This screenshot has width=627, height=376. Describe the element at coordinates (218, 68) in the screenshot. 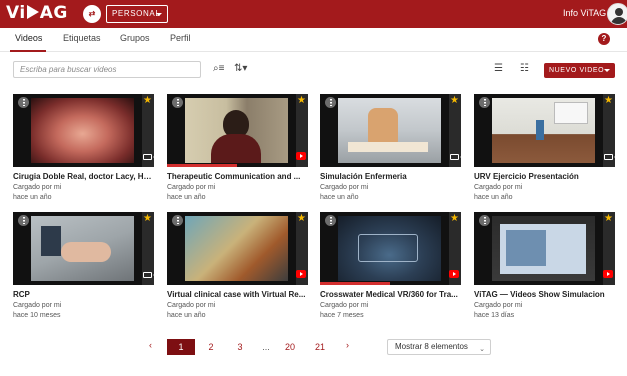

I see `advanced-search-icon: ⌕≡` at that location.